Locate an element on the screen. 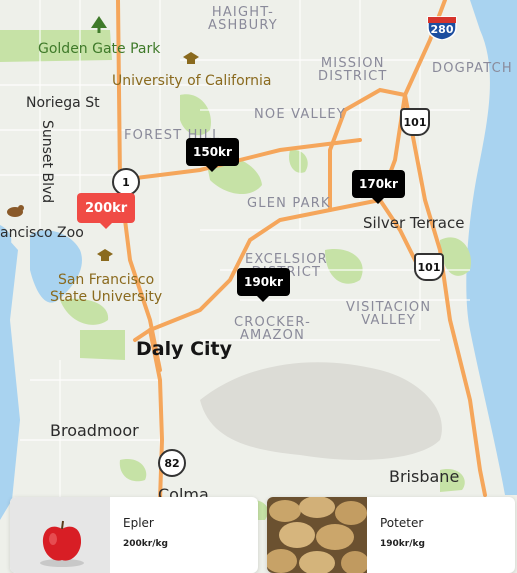 This screenshot has height=573, width=517. district-haight-ashbury: HAIGHT- ASHBURY is located at coordinates (243, 19).